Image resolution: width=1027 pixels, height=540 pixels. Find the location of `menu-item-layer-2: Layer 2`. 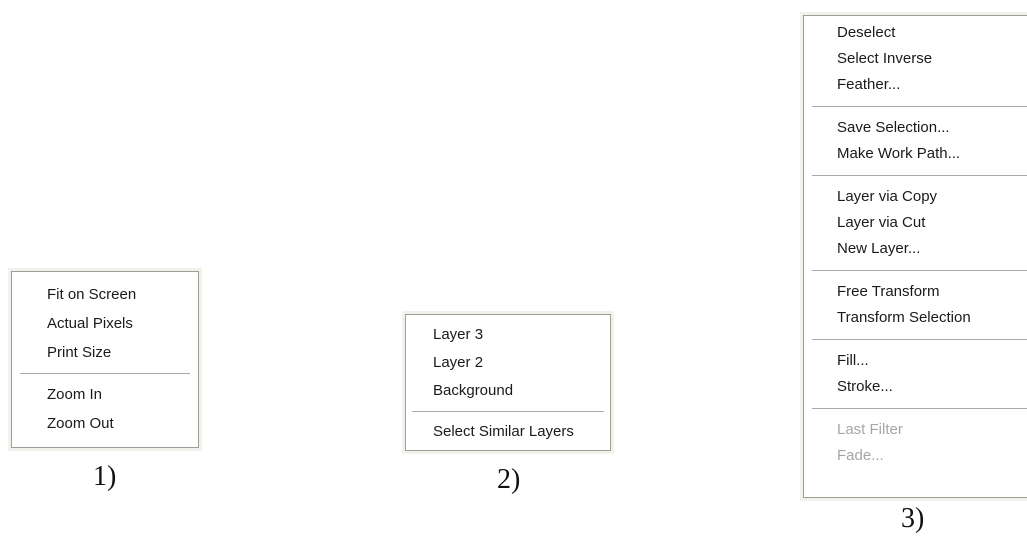

menu-item-layer-2: Layer 2 is located at coordinates (508, 363).